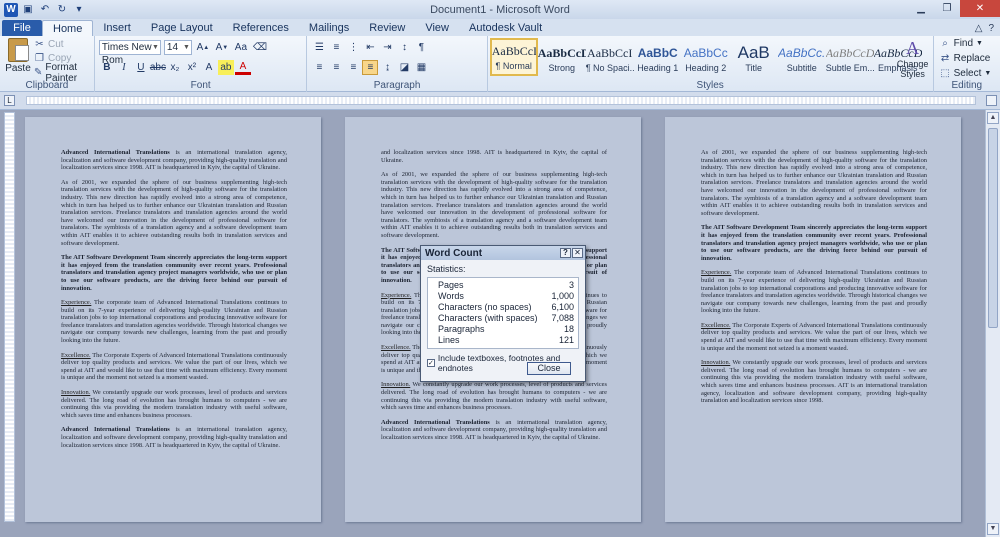 Image resolution: width=1000 pixels, height=537 pixels. What do you see at coordinates (64, 73) in the screenshot?
I see `format-painter-button: ✎ Format Painter` at bounding box center [64, 73].